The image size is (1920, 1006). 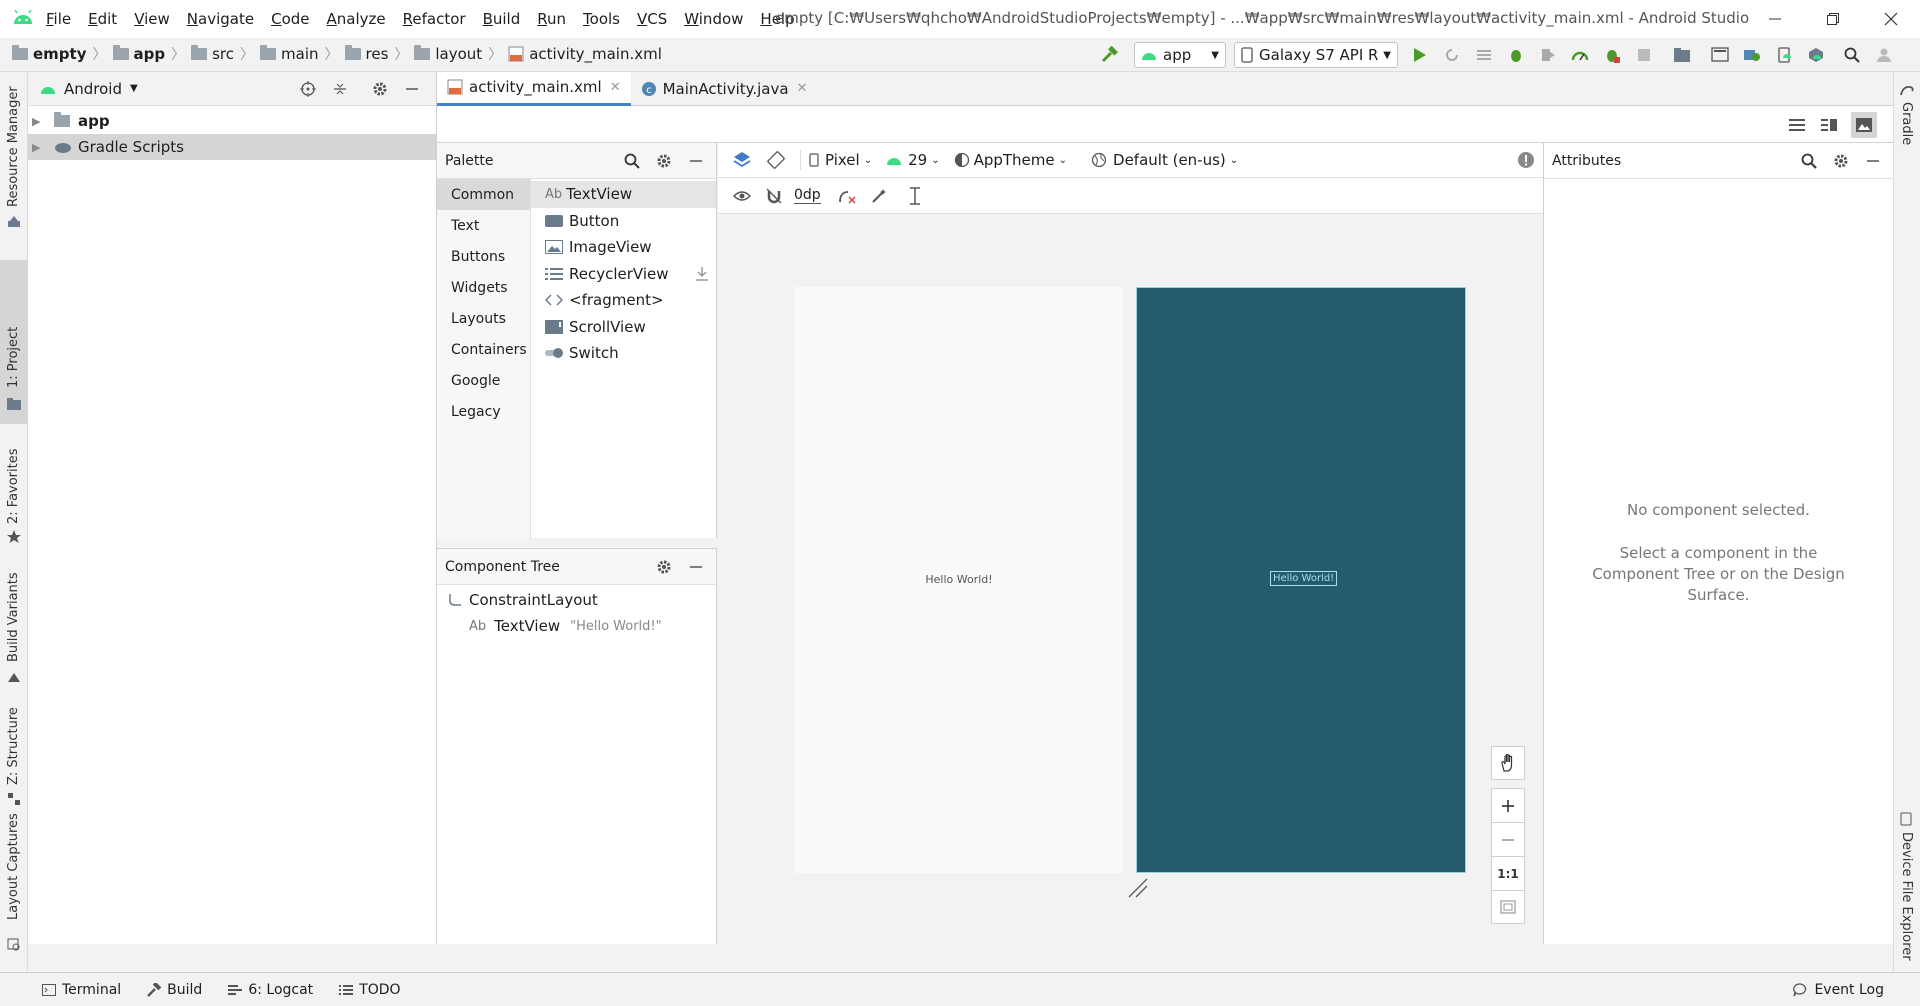 I want to click on project-structure-icon, so click(x=1682, y=55).